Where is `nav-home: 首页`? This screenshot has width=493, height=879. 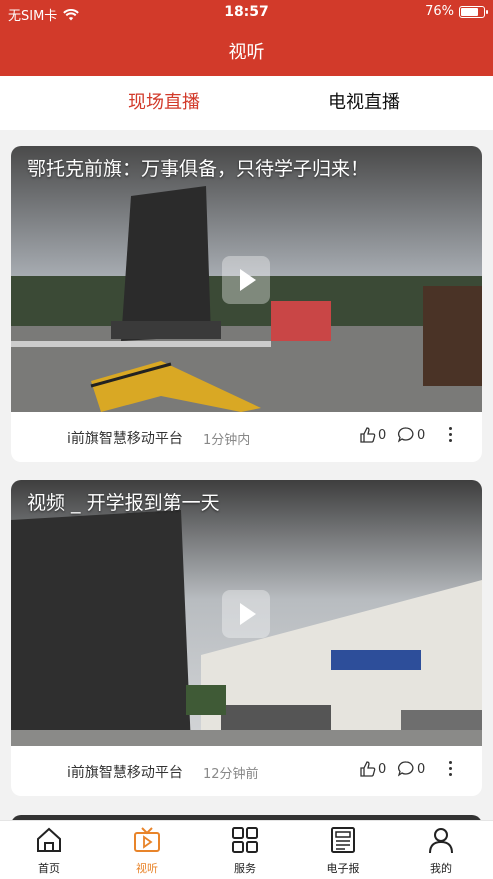
nav-home: 首页 is located at coordinates (49, 850).